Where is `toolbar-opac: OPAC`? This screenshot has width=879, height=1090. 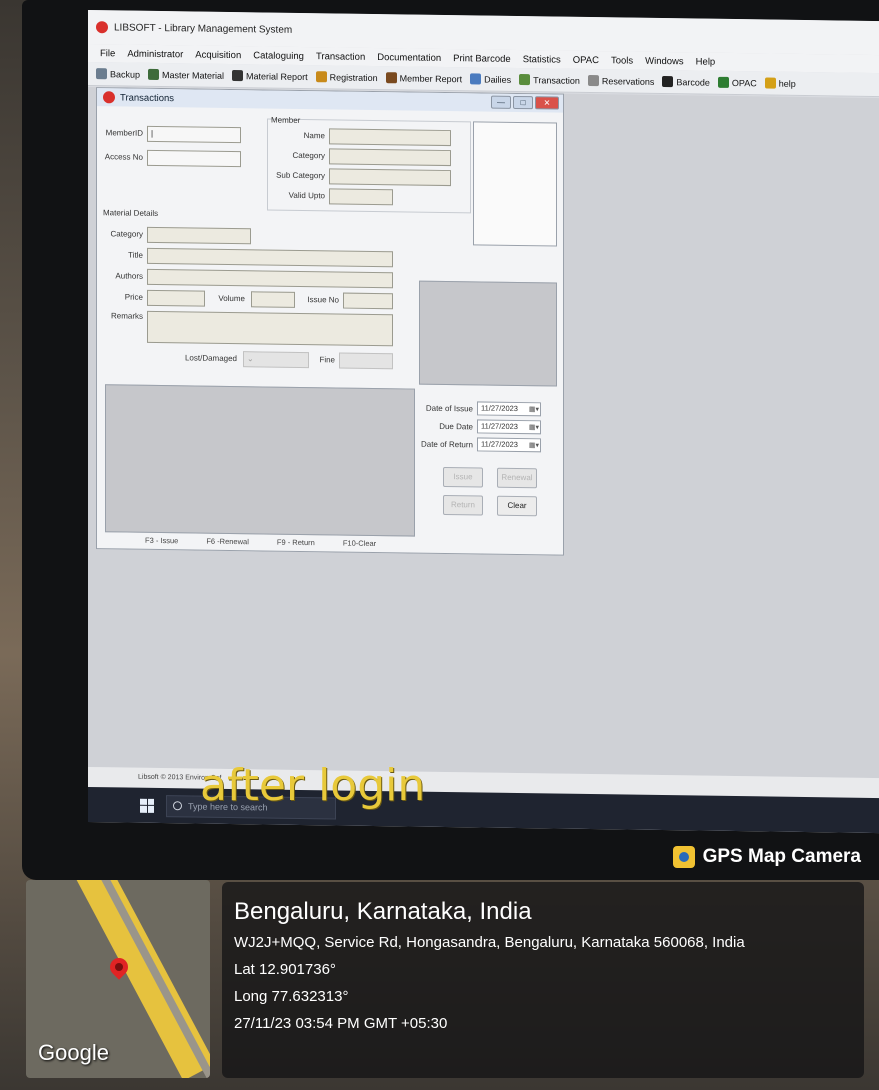 toolbar-opac: OPAC is located at coordinates (737, 82).